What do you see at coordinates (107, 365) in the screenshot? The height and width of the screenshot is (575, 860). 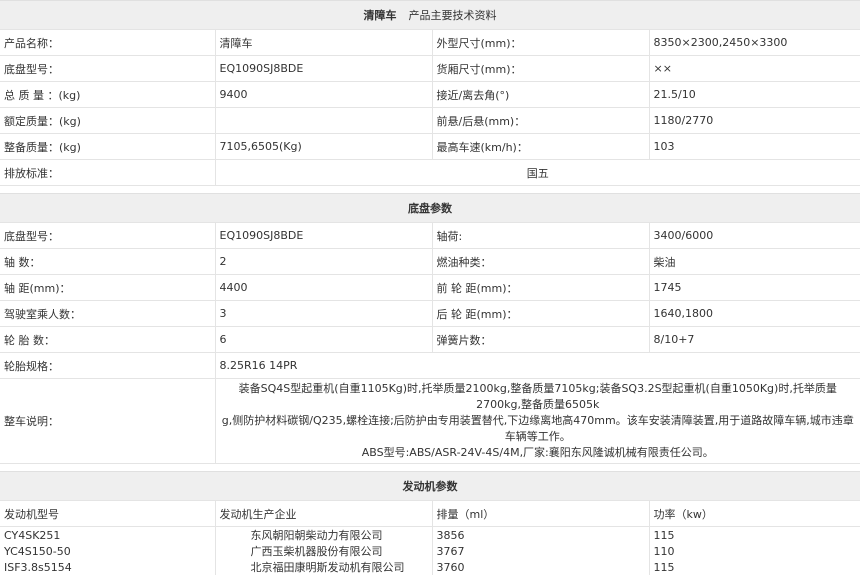 I see `spec-label: 轮胎规格：` at bounding box center [107, 365].